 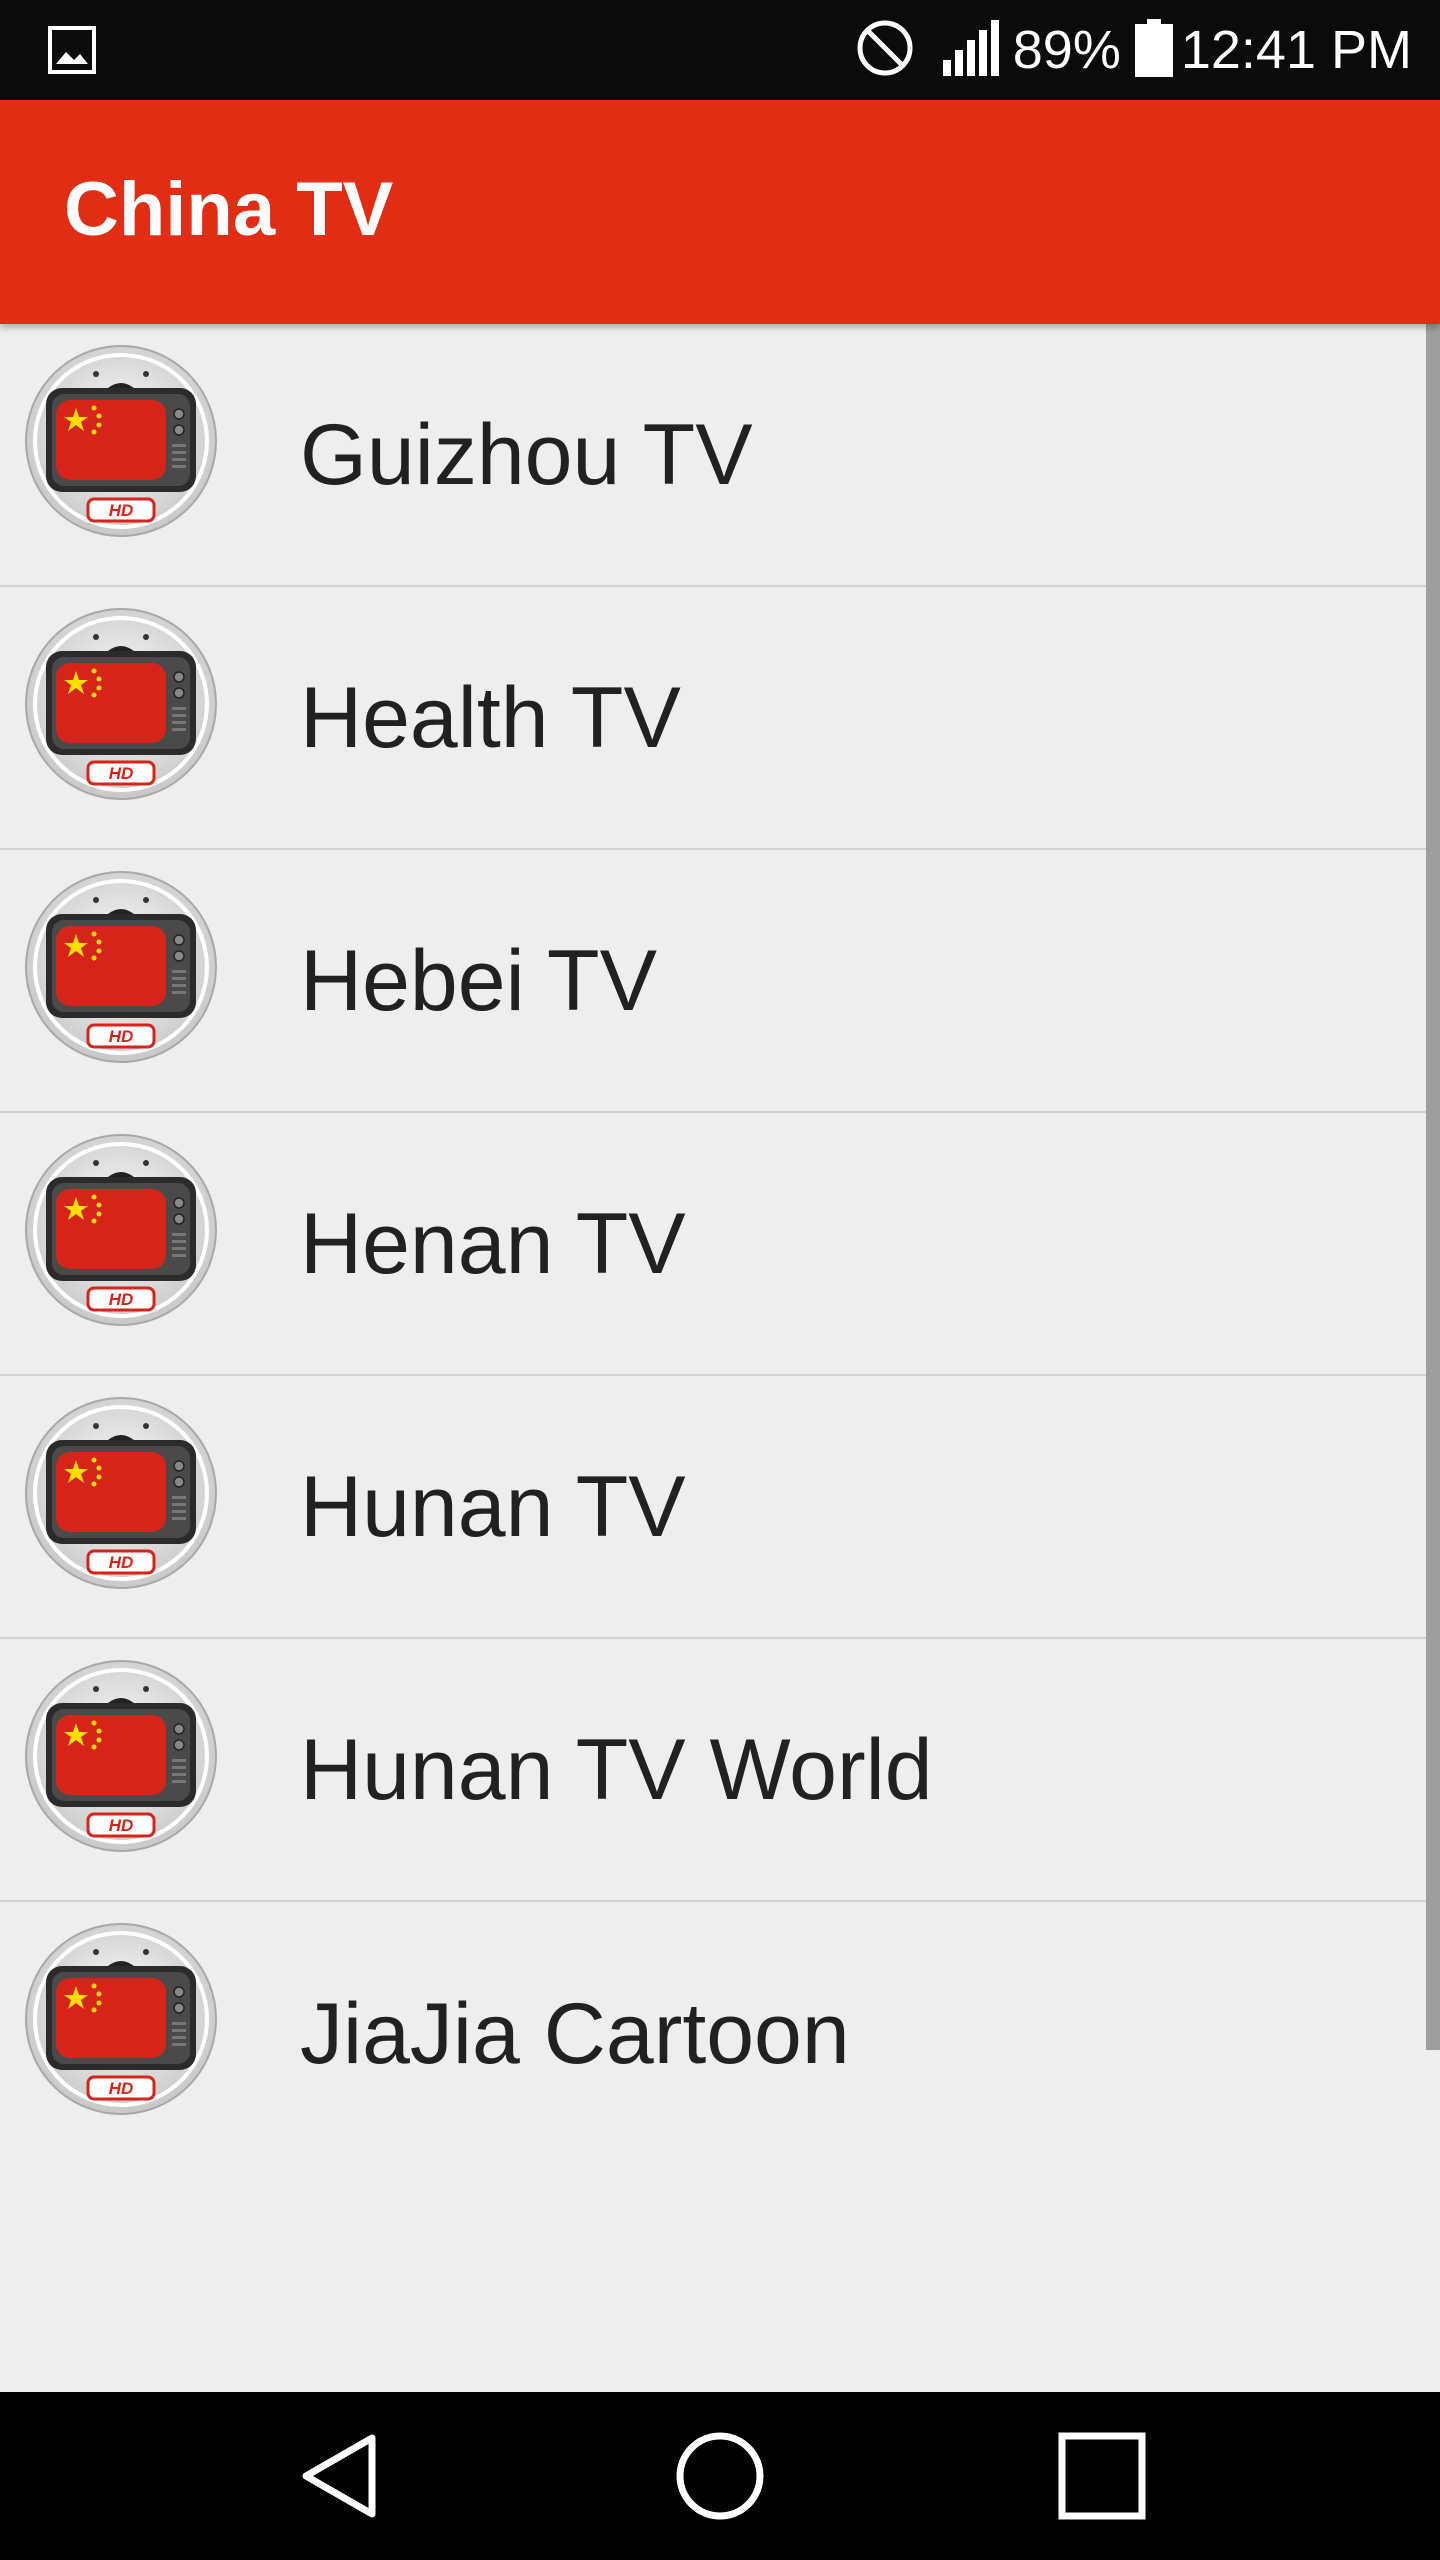 I want to click on status-indicators: 89% 12:41 PM, so click(x=1133, y=50).